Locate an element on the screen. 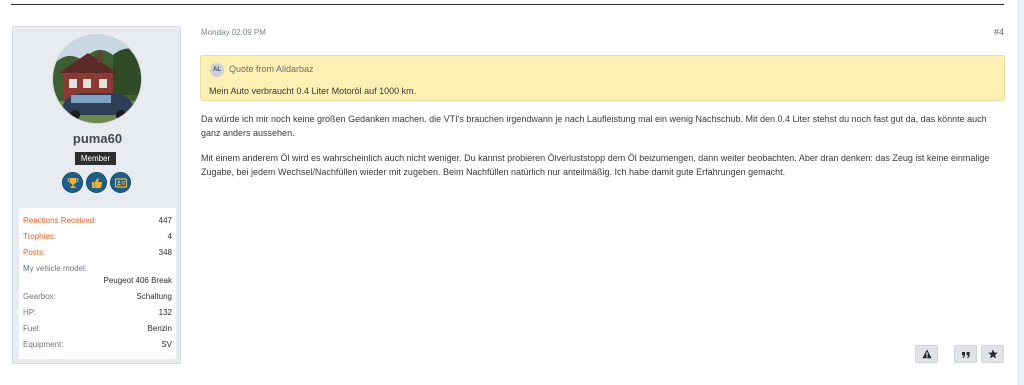 Image resolution: width=1024 pixels, height=385 pixels. detail-fuel: Fuel: Benzin is located at coordinates (97, 328).